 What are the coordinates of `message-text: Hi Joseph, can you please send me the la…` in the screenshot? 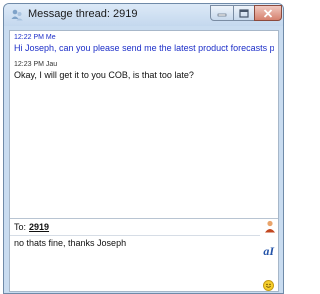 It's located at (144, 48).